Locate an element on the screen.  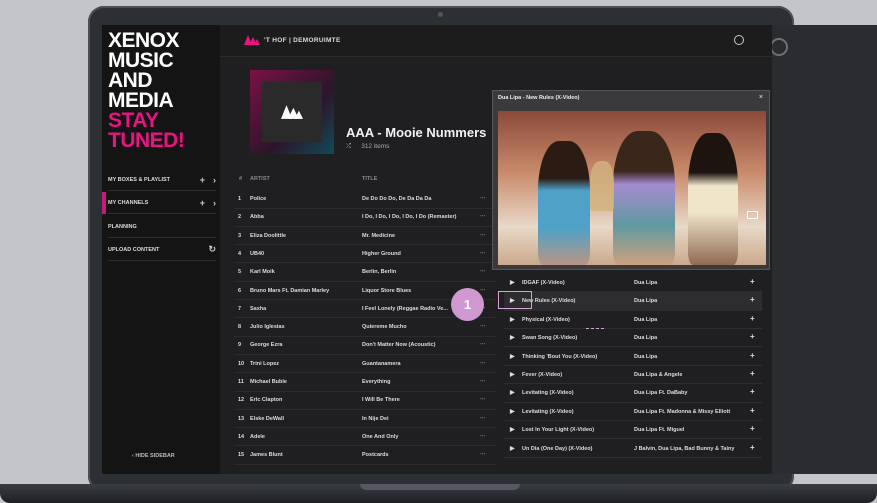
video-list-item: ▶ IDGAF (X-Video) Dua Lipa + is located at coordinates (633, 283).